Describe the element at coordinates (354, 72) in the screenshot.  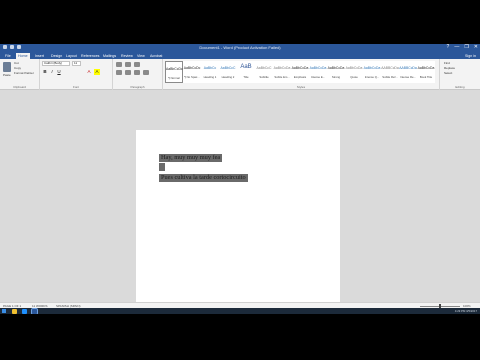
I see `style-tile: AaBbCcDa Quote` at that location.